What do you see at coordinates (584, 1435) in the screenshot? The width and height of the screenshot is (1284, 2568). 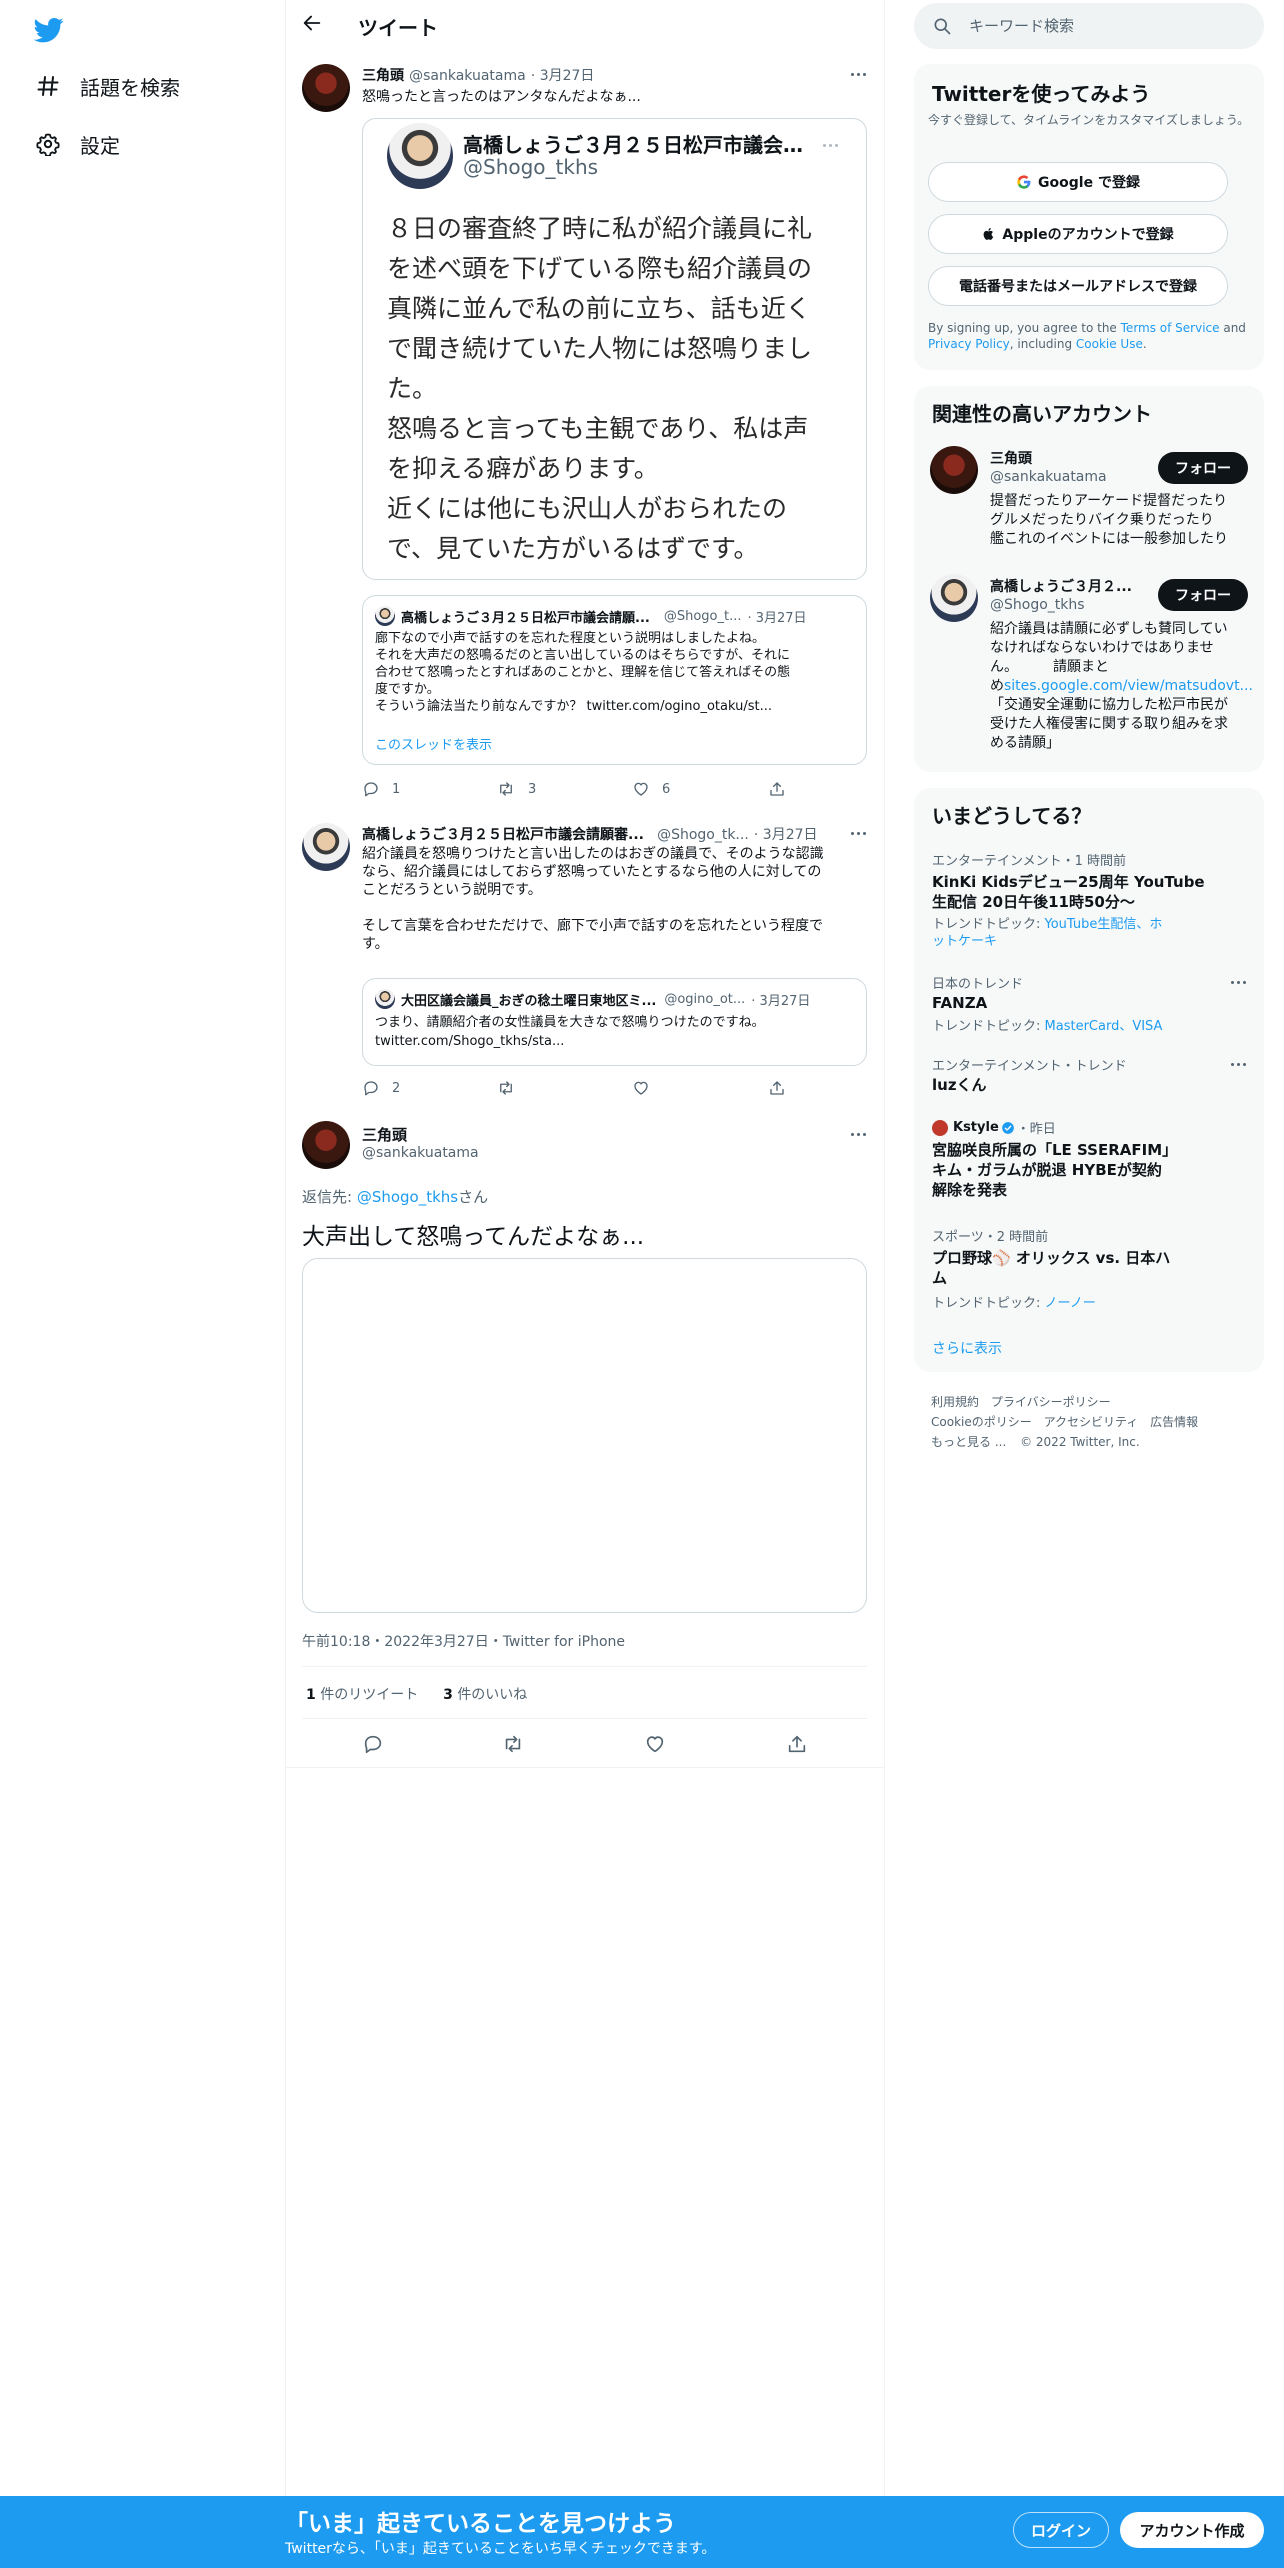 I see `media-placeholder` at bounding box center [584, 1435].